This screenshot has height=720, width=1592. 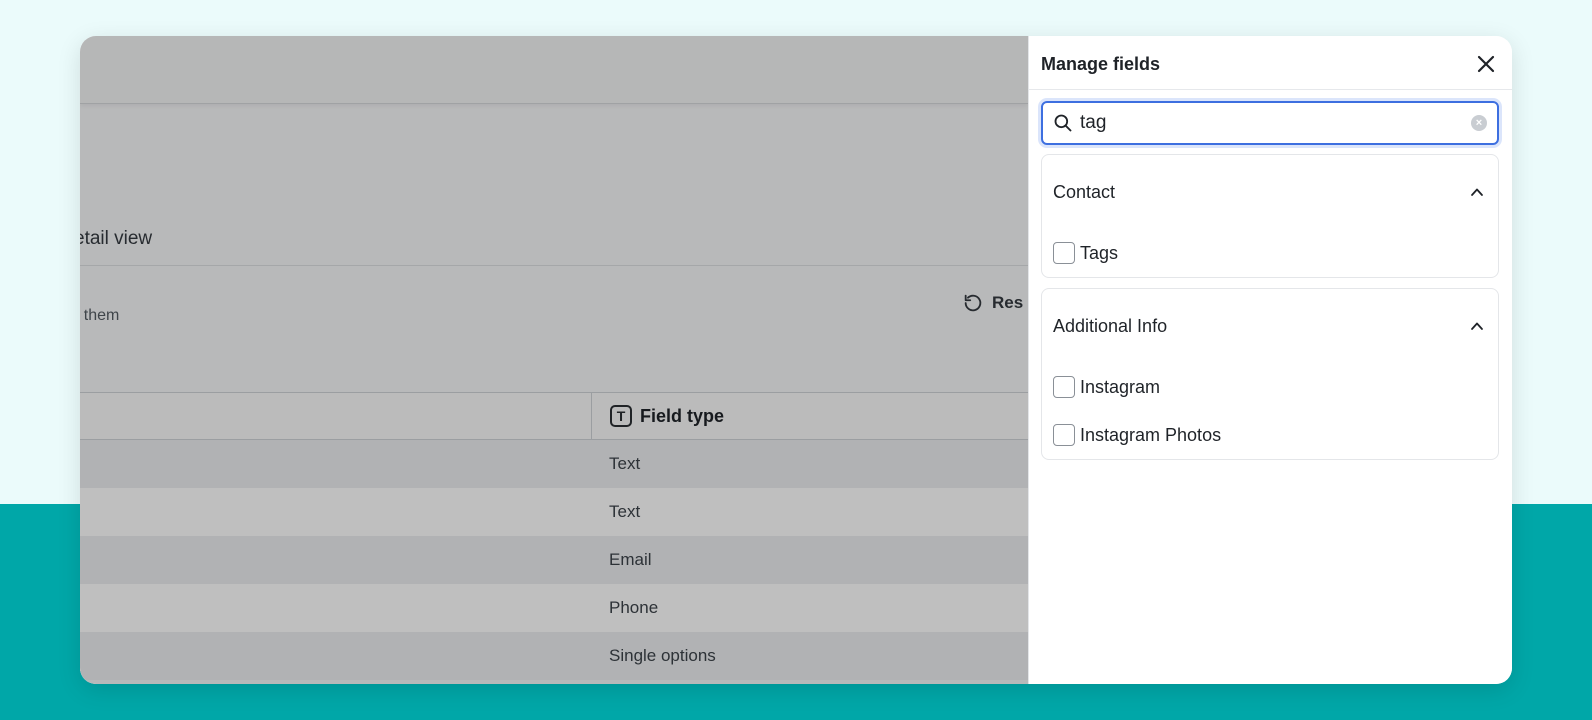 I want to click on search-field: ×, so click(x=1270, y=123).